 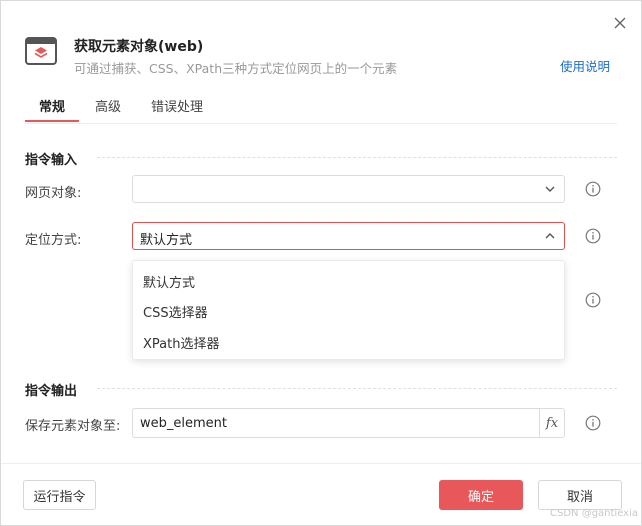 What do you see at coordinates (321, 463) in the screenshot?
I see `footer-divider` at bounding box center [321, 463].